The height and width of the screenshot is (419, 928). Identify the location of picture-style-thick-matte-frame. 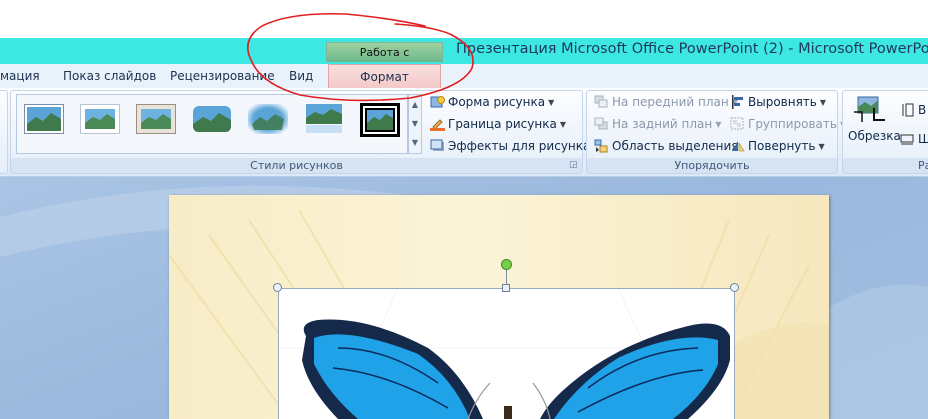
(156, 119).